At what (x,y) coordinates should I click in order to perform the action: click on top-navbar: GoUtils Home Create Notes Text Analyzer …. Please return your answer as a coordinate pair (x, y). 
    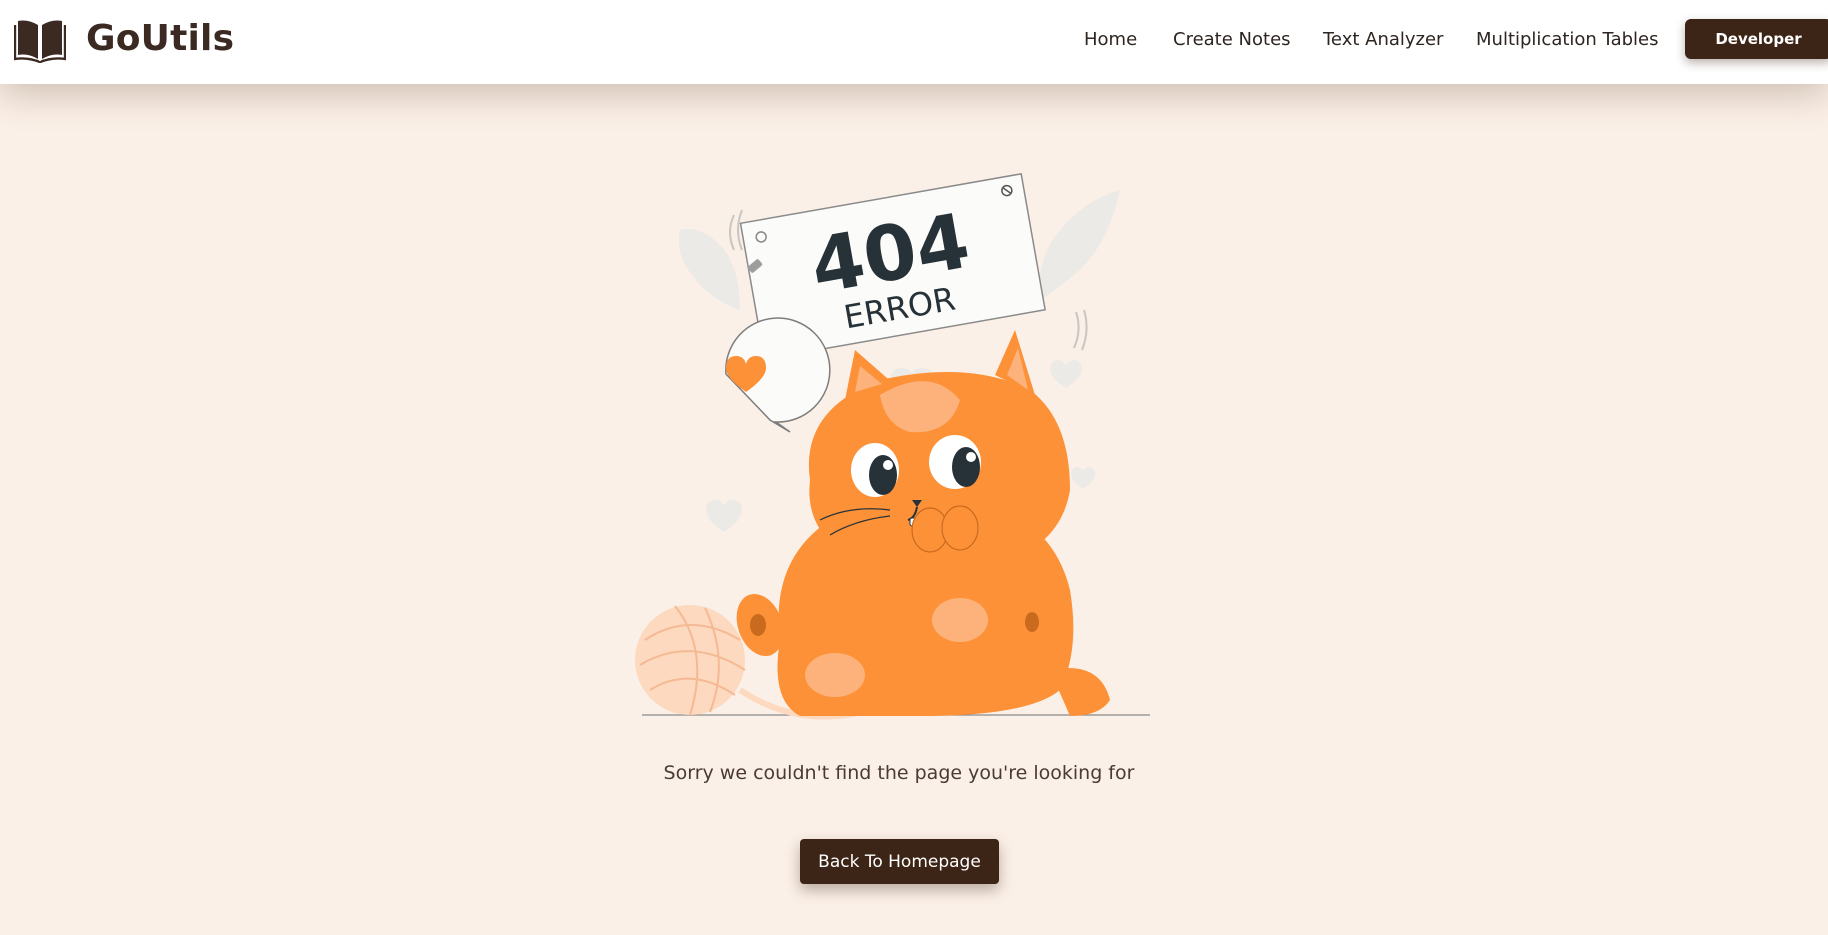
    Looking at the image, I should click on (914, 42).